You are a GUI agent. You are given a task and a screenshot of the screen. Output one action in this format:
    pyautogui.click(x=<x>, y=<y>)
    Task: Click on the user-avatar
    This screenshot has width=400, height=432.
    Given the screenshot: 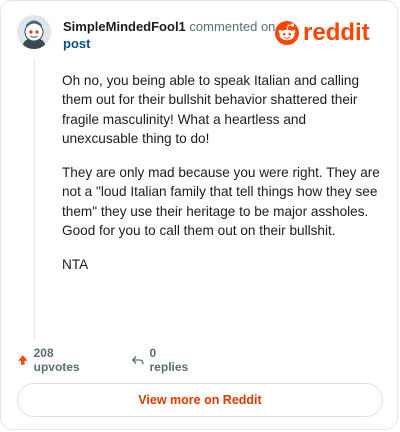 What is the action you would take?
    pyautogui.click(x=34, y=32)
    